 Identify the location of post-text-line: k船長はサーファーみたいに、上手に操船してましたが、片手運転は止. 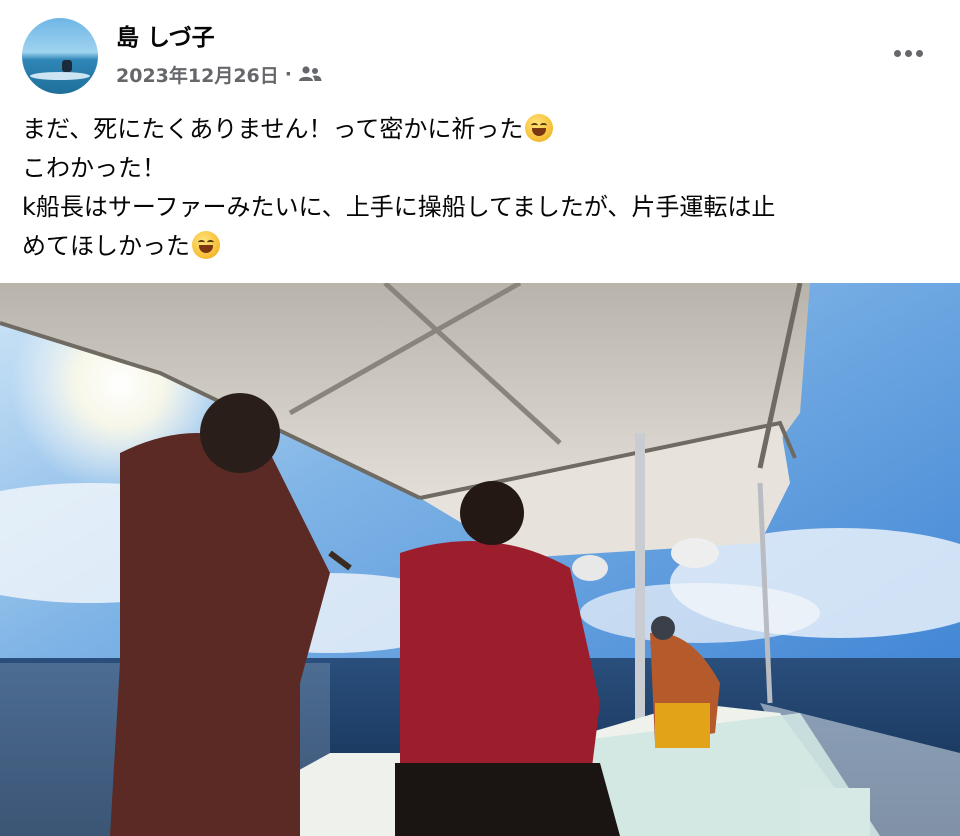
(399, 207).